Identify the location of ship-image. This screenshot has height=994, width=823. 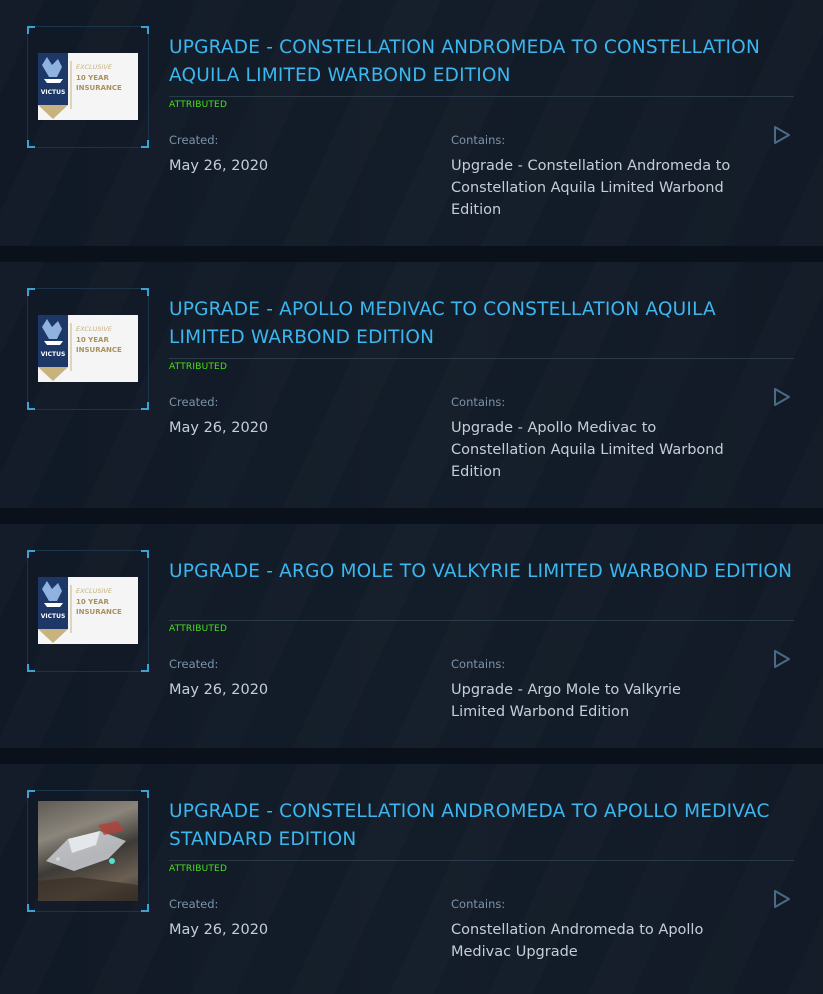
(88, 851).